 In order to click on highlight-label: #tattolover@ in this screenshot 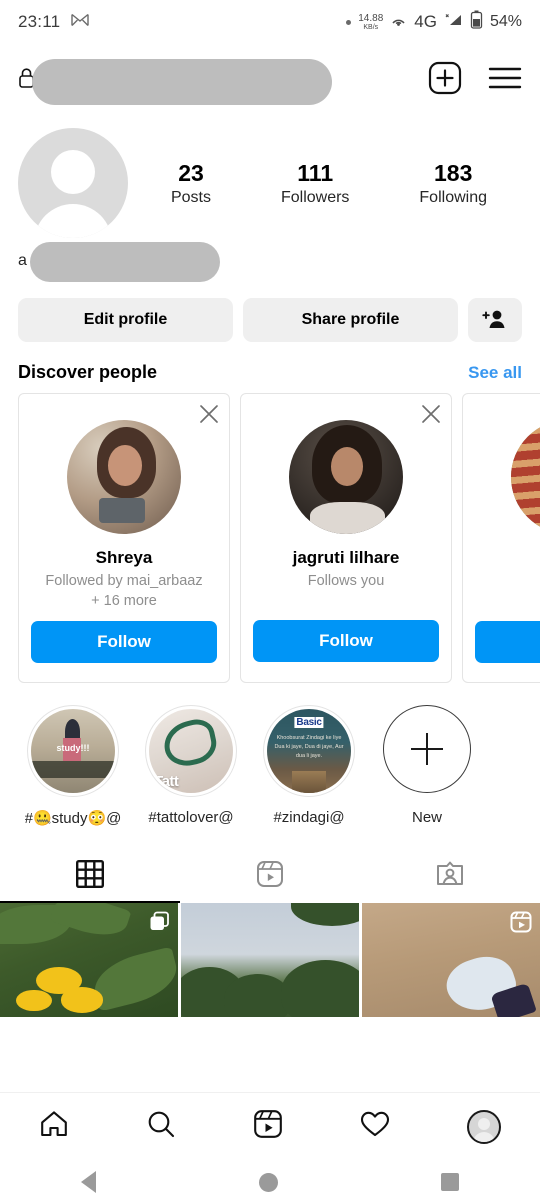, I will do `click(191, 818)`.